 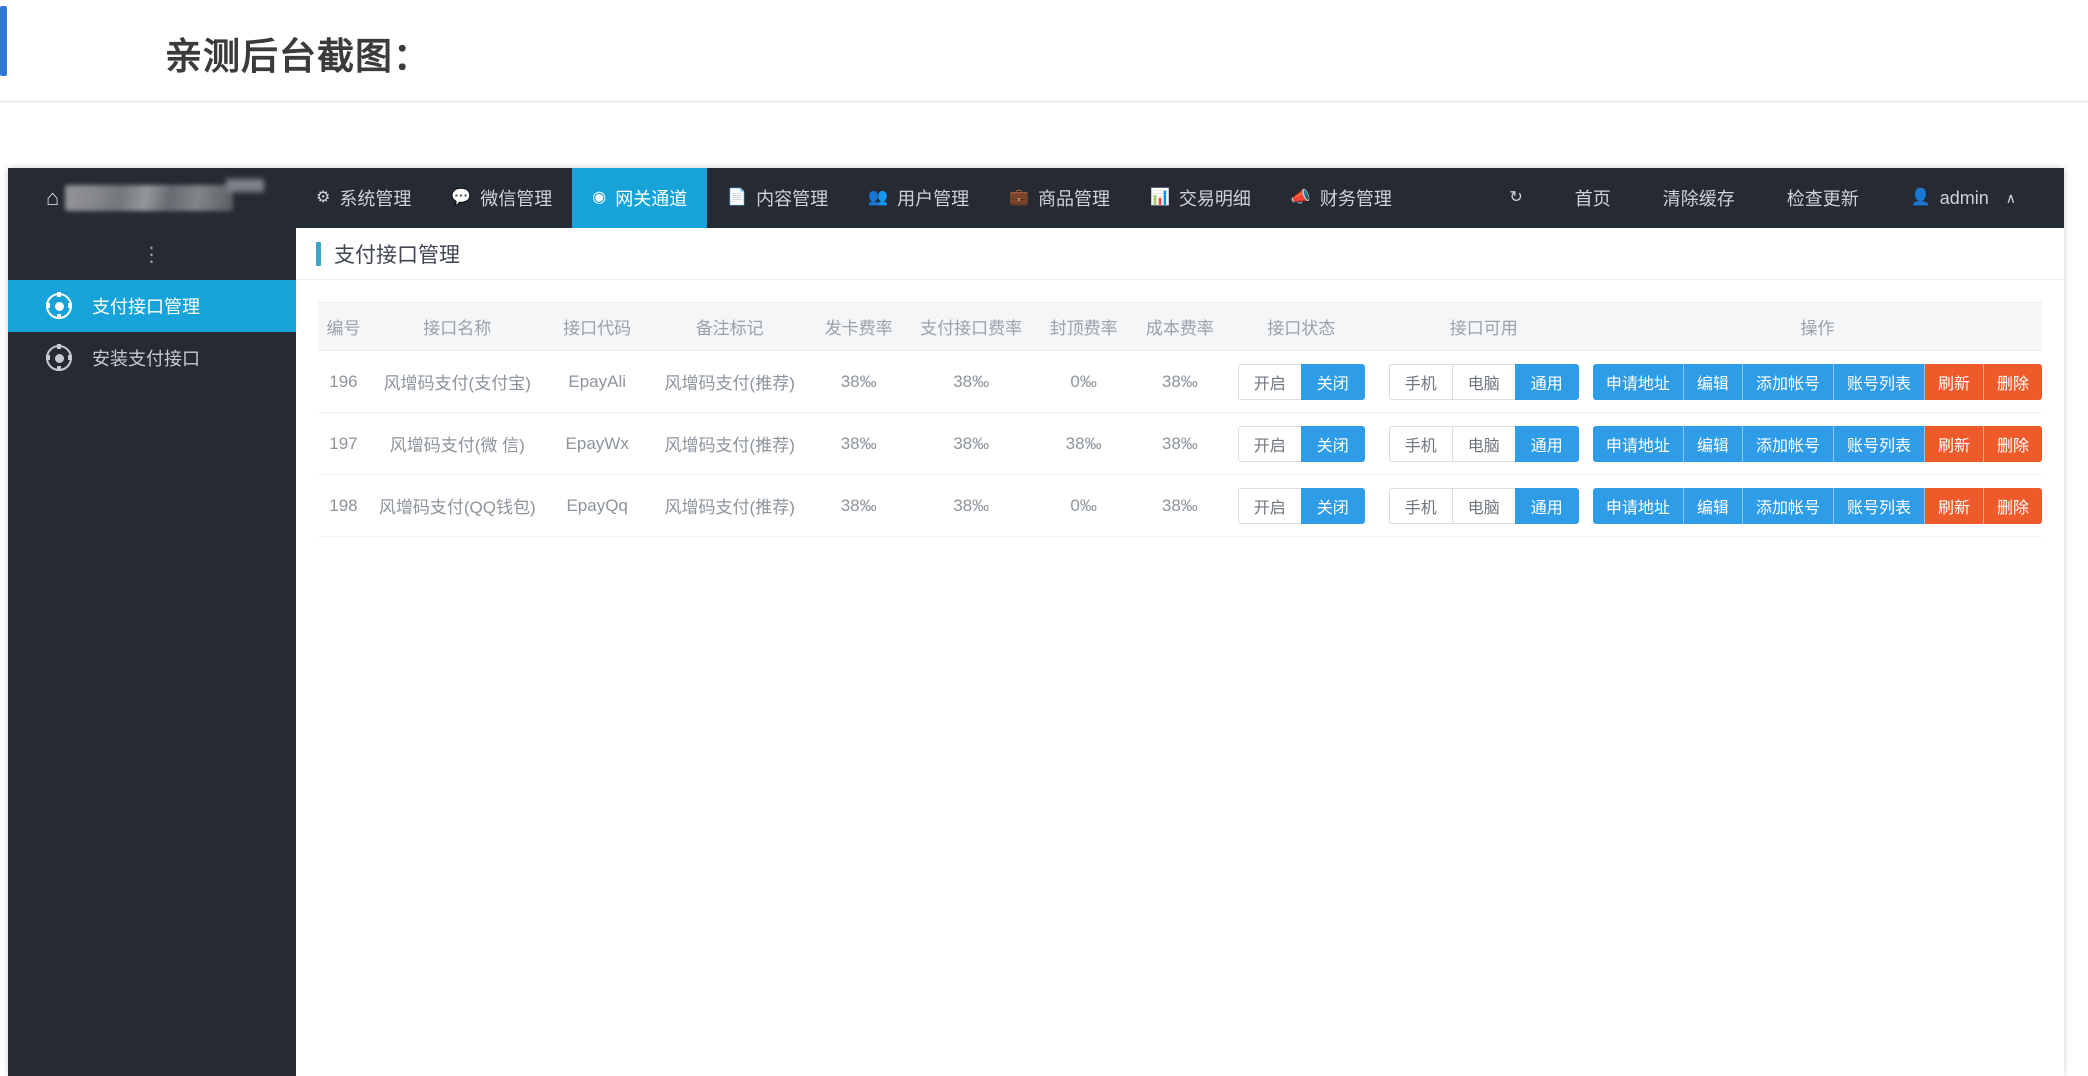 What do you see at coordinates (397, 255) in the screenshot?
I see `content-title: 支付接口管理` at bounding box center [397, 255].